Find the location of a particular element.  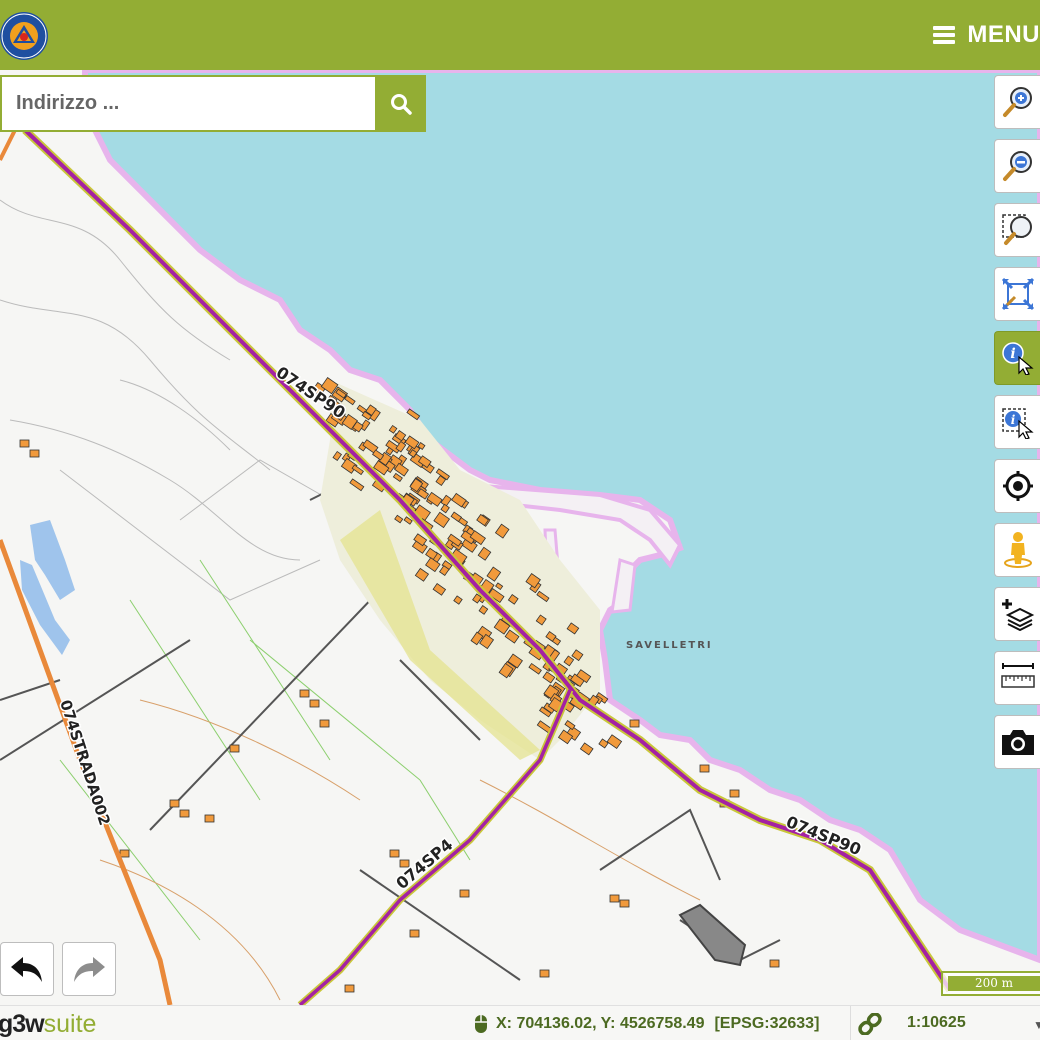

zoom-in-tool is located at coordinates (1017, 102).